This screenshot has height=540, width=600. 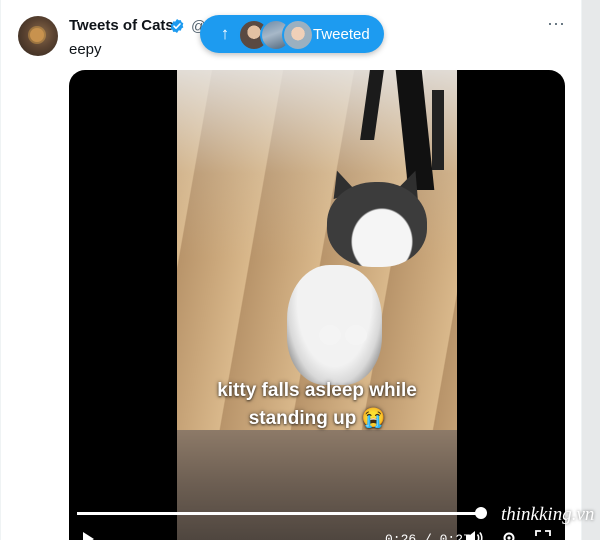 What do you see at coordinates (121, 25) in the screenshot?
I see `display-name: Tweets of Cats` at bounding box center [121, 25].